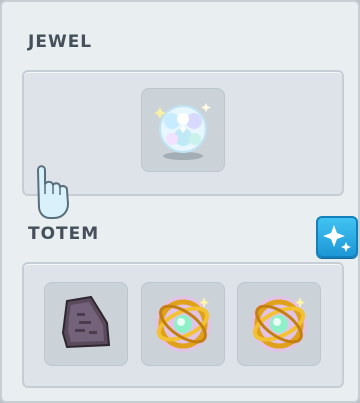 Image resolution: width=360 pixels, height=403 pixels. I want to click on jewel-add-button, so click(337, 237).